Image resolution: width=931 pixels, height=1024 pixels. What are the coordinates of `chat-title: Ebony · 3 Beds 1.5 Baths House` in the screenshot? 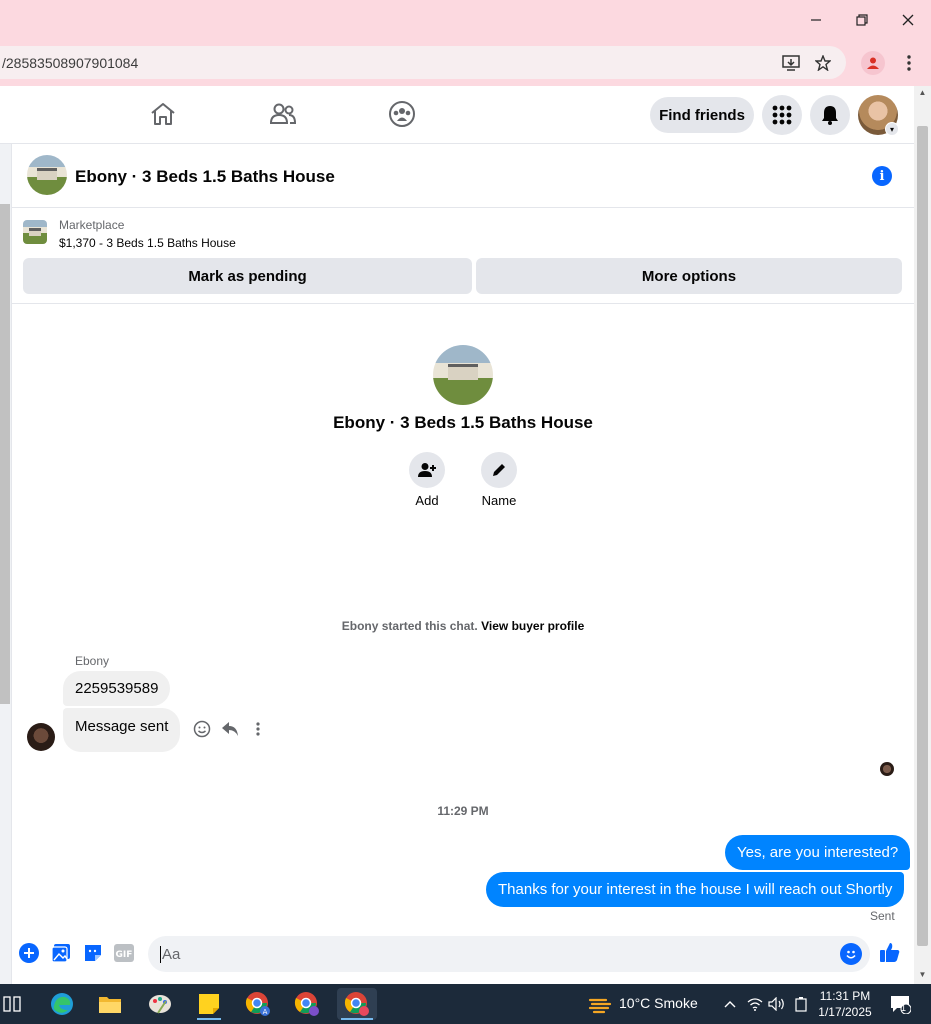 It's located at (205, 177).